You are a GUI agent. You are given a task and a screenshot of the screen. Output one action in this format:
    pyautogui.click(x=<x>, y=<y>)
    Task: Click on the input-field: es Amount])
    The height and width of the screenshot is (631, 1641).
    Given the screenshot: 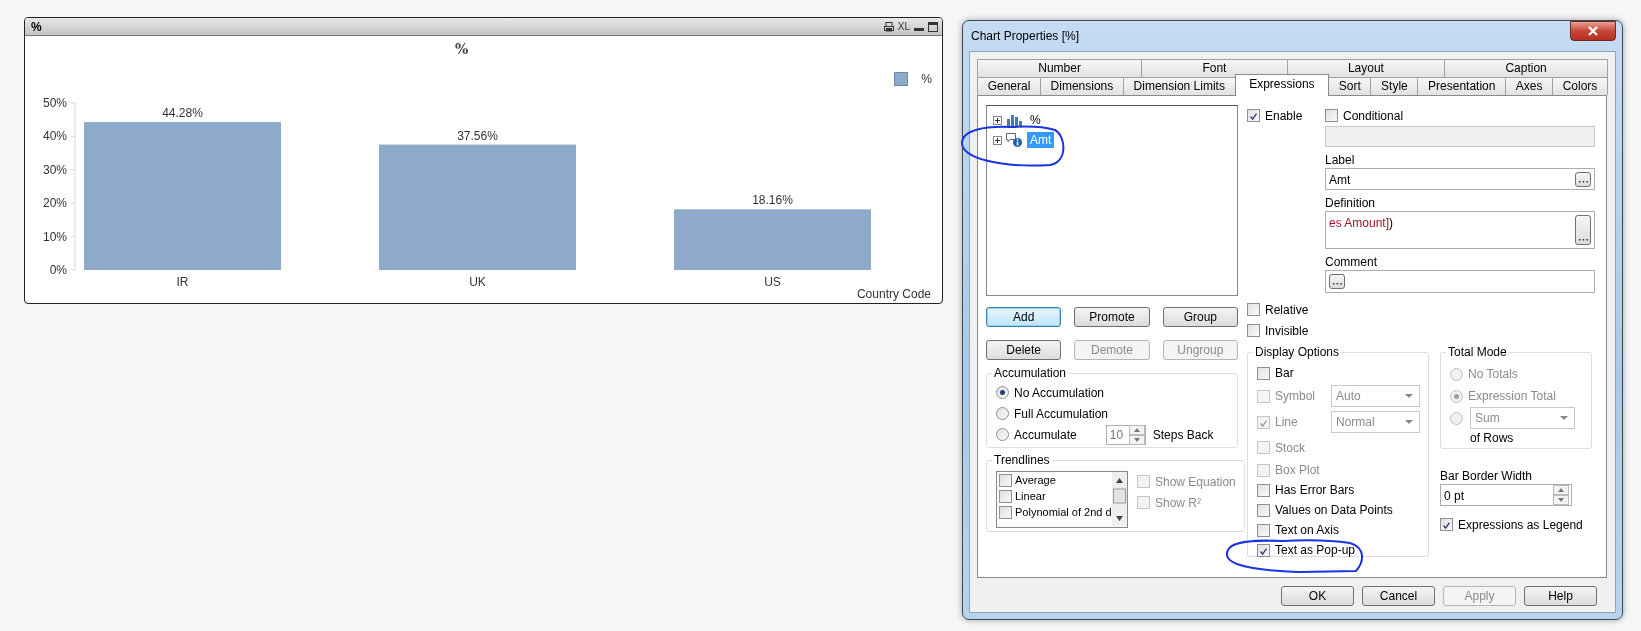 What is the action you would take?
    pyautogui.click(x=1460, y=230)
    